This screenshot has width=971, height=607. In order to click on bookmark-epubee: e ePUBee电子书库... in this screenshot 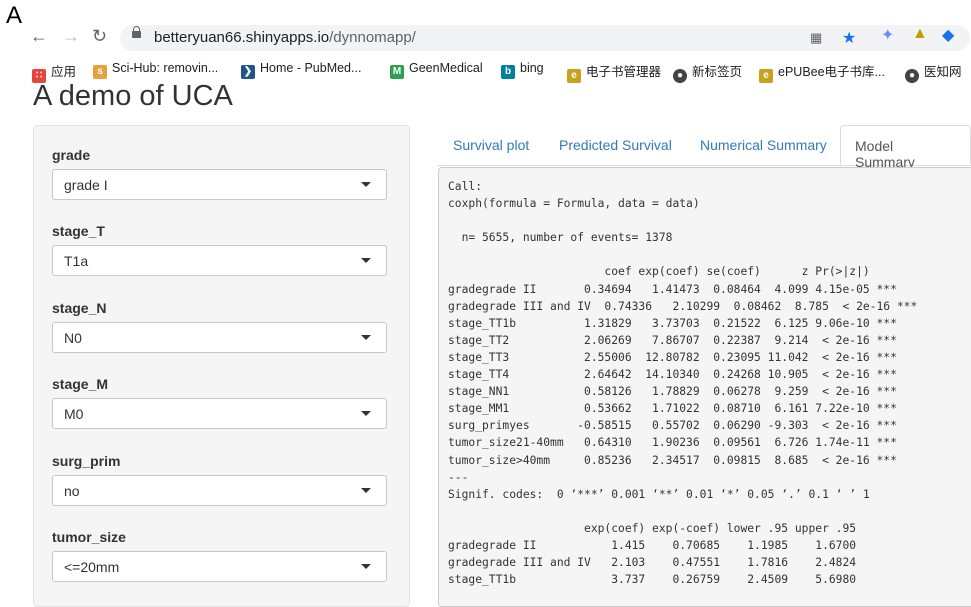, I will do `click(822, 72)`.